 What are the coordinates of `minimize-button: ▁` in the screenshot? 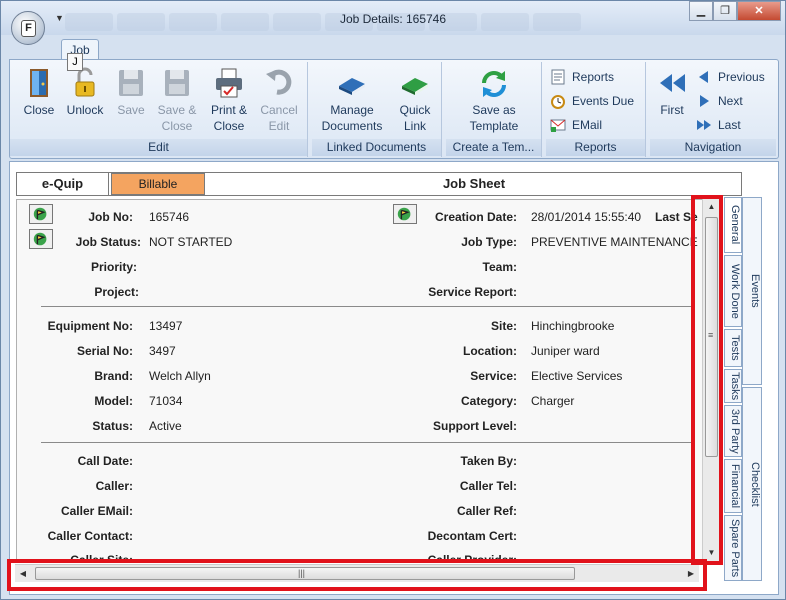 It's located at (701, 11).